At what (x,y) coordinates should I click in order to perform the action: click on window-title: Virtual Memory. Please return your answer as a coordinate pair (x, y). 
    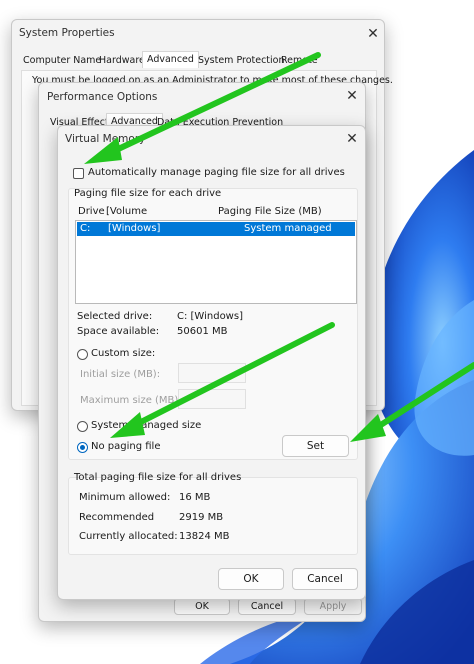
    Looking at the image, I should click on (105, 139).